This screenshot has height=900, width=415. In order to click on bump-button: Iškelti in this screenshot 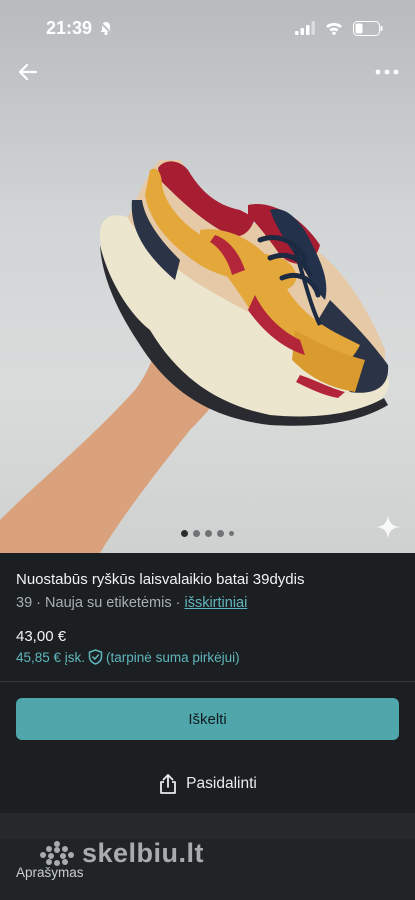, I will do `click(207, 719)`.